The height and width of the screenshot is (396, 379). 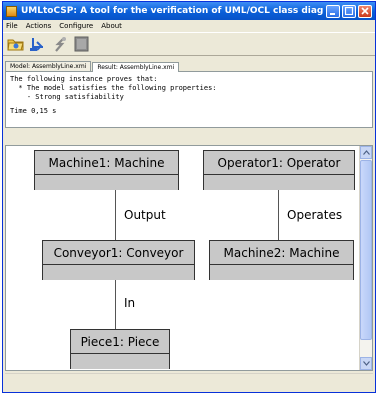 I want to click on scroll-down-button, so click(x=366, y=363).